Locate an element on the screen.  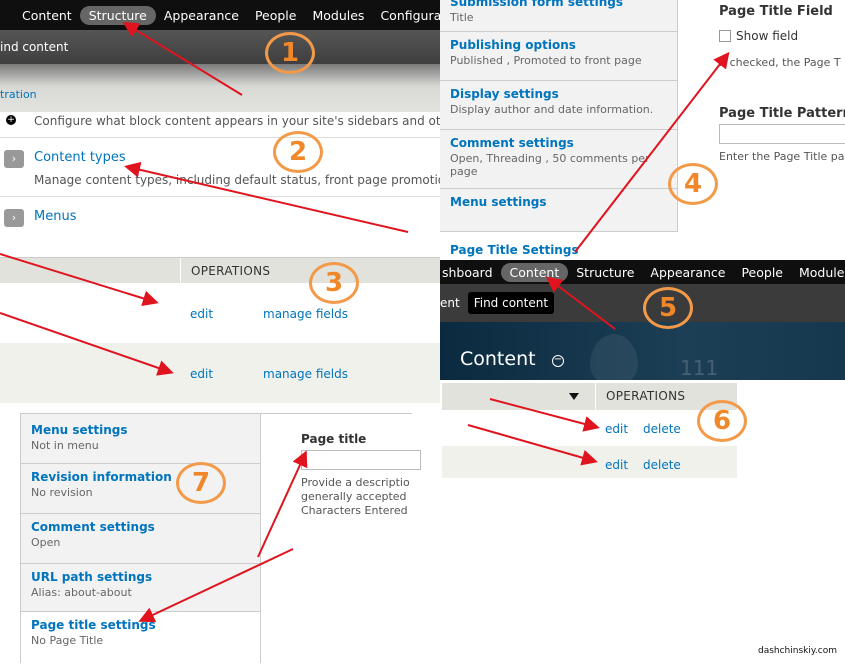
step-badge-4: 4 is located at coordinates (693, 184).